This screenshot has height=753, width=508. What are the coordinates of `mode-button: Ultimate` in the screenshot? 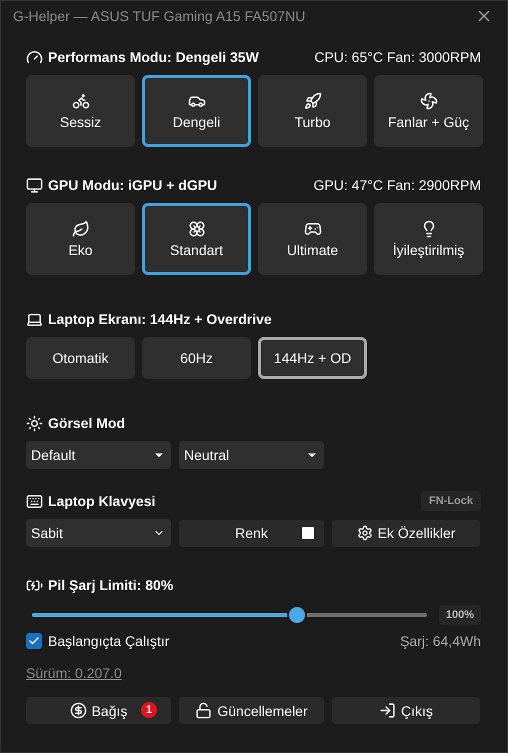 It's located at (312, 239).